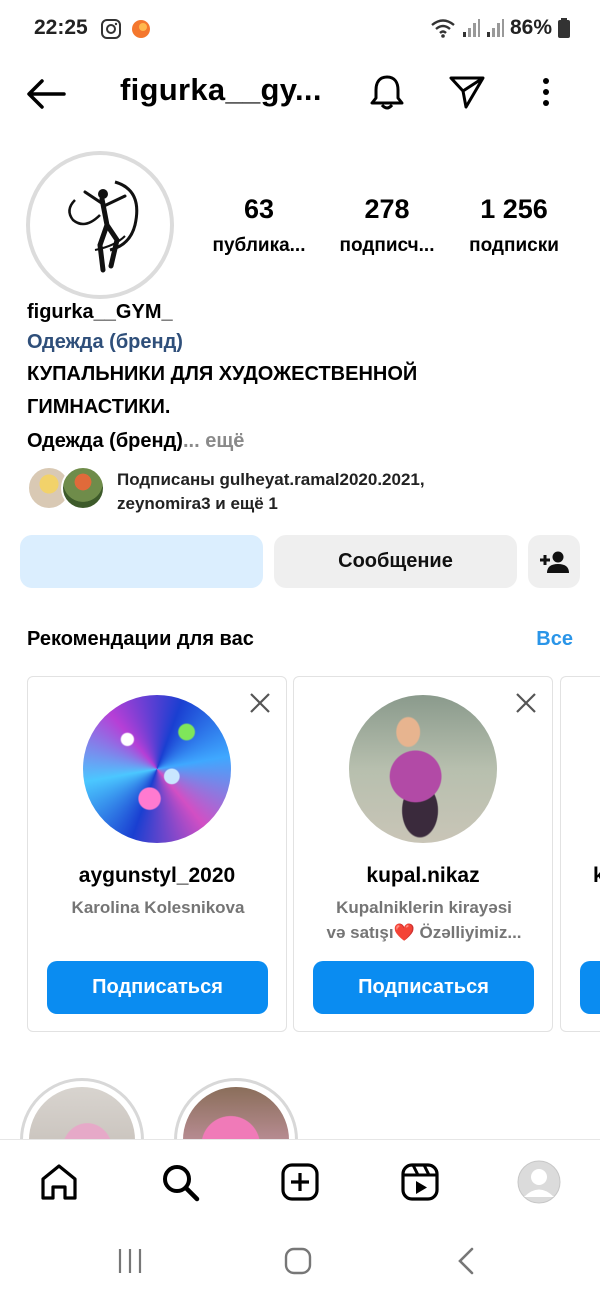  What do you see at coordinates (213, 441) in the screenshot?
I see `bio-more-link: ... ещё` at bounding box center [213, 441].